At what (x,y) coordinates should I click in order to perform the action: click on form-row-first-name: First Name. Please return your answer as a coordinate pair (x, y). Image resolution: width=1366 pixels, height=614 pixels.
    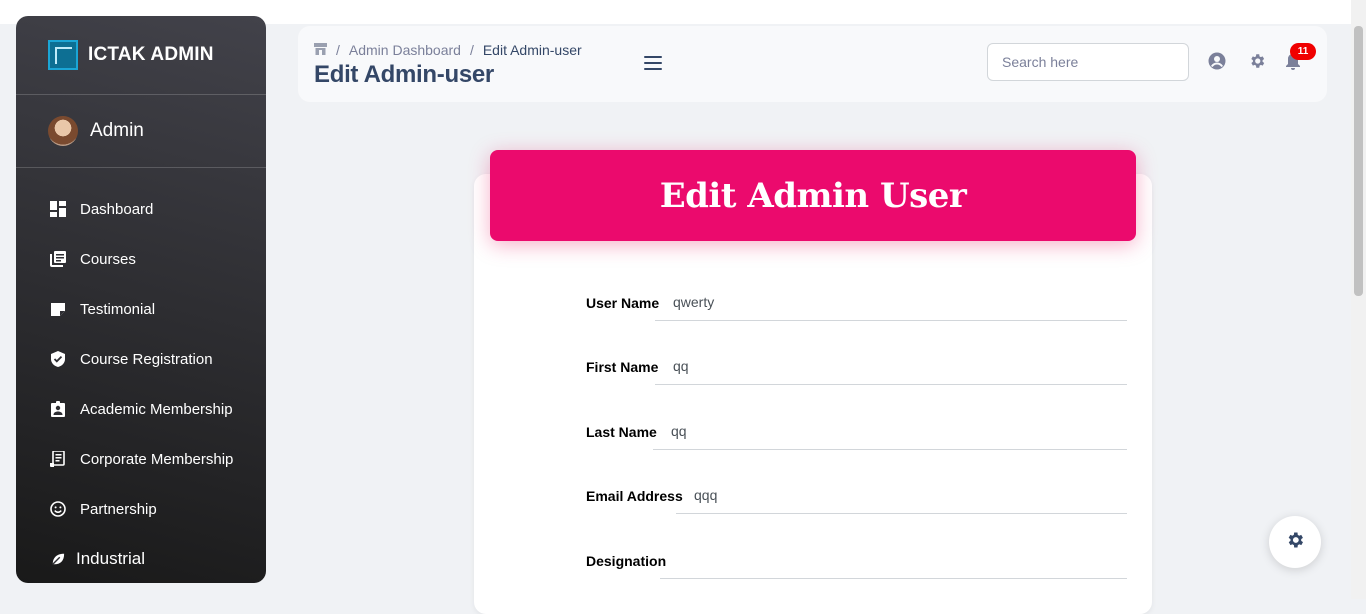
    Looking at the image, I should click on (856, 367).